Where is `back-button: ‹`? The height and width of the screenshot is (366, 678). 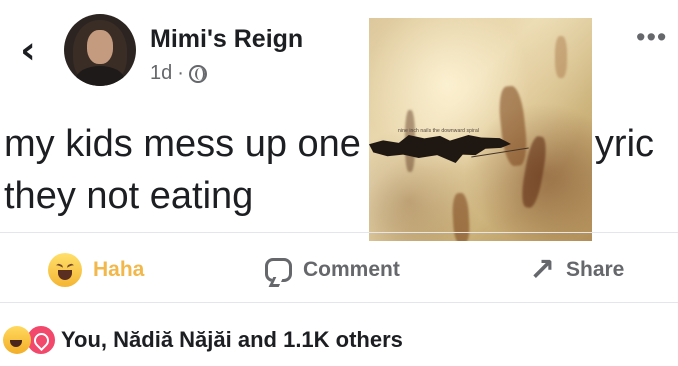 back-button: ‹ is located at coordinates (28, 50).